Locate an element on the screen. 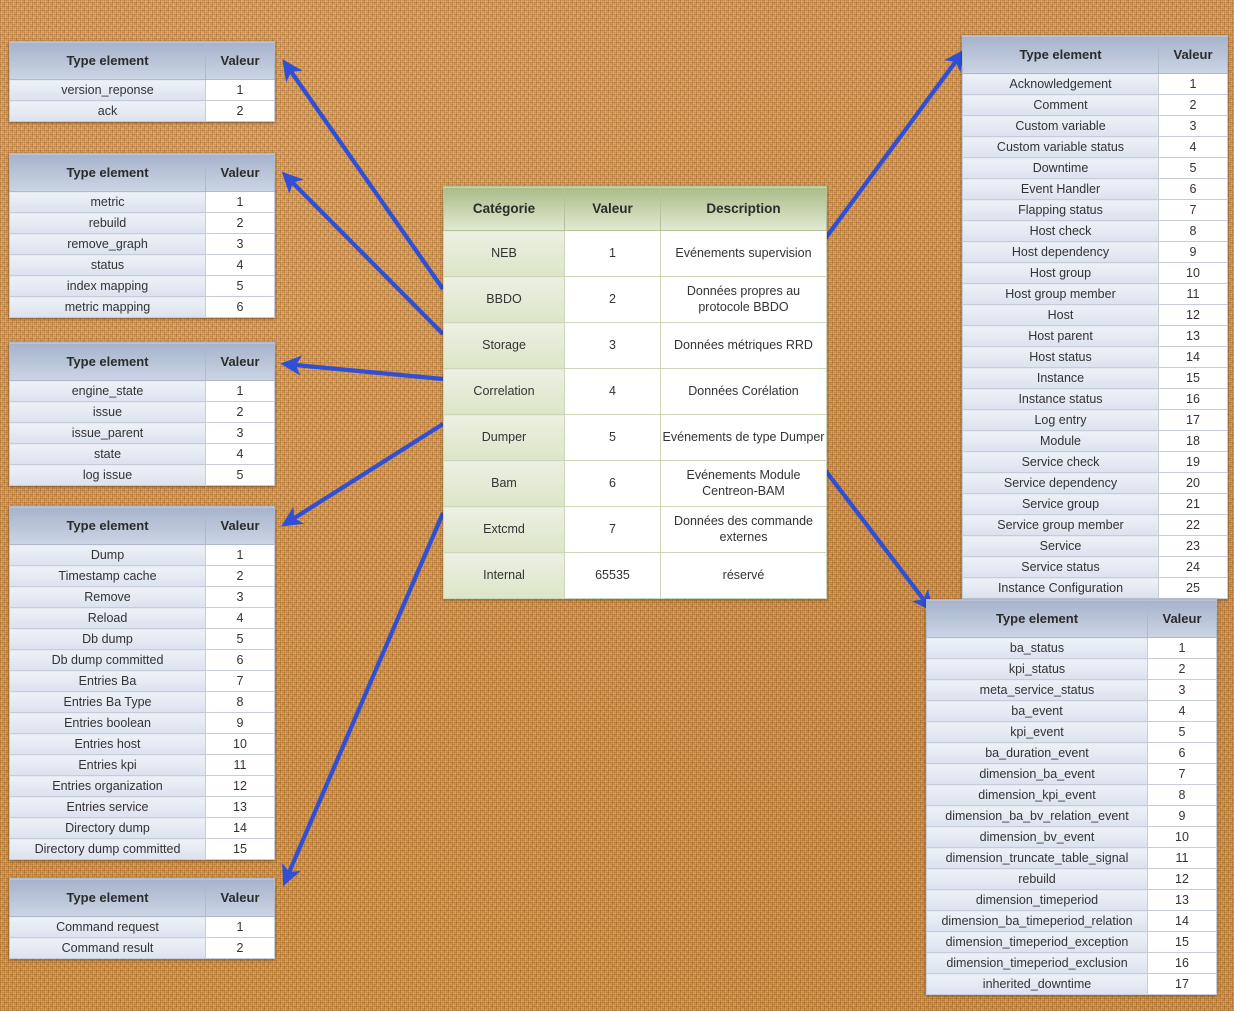 Image resolution: width=1234 pixels, height=1011 pixels. table-row: Host dependency 9 is located at coordinates (1095, 252).